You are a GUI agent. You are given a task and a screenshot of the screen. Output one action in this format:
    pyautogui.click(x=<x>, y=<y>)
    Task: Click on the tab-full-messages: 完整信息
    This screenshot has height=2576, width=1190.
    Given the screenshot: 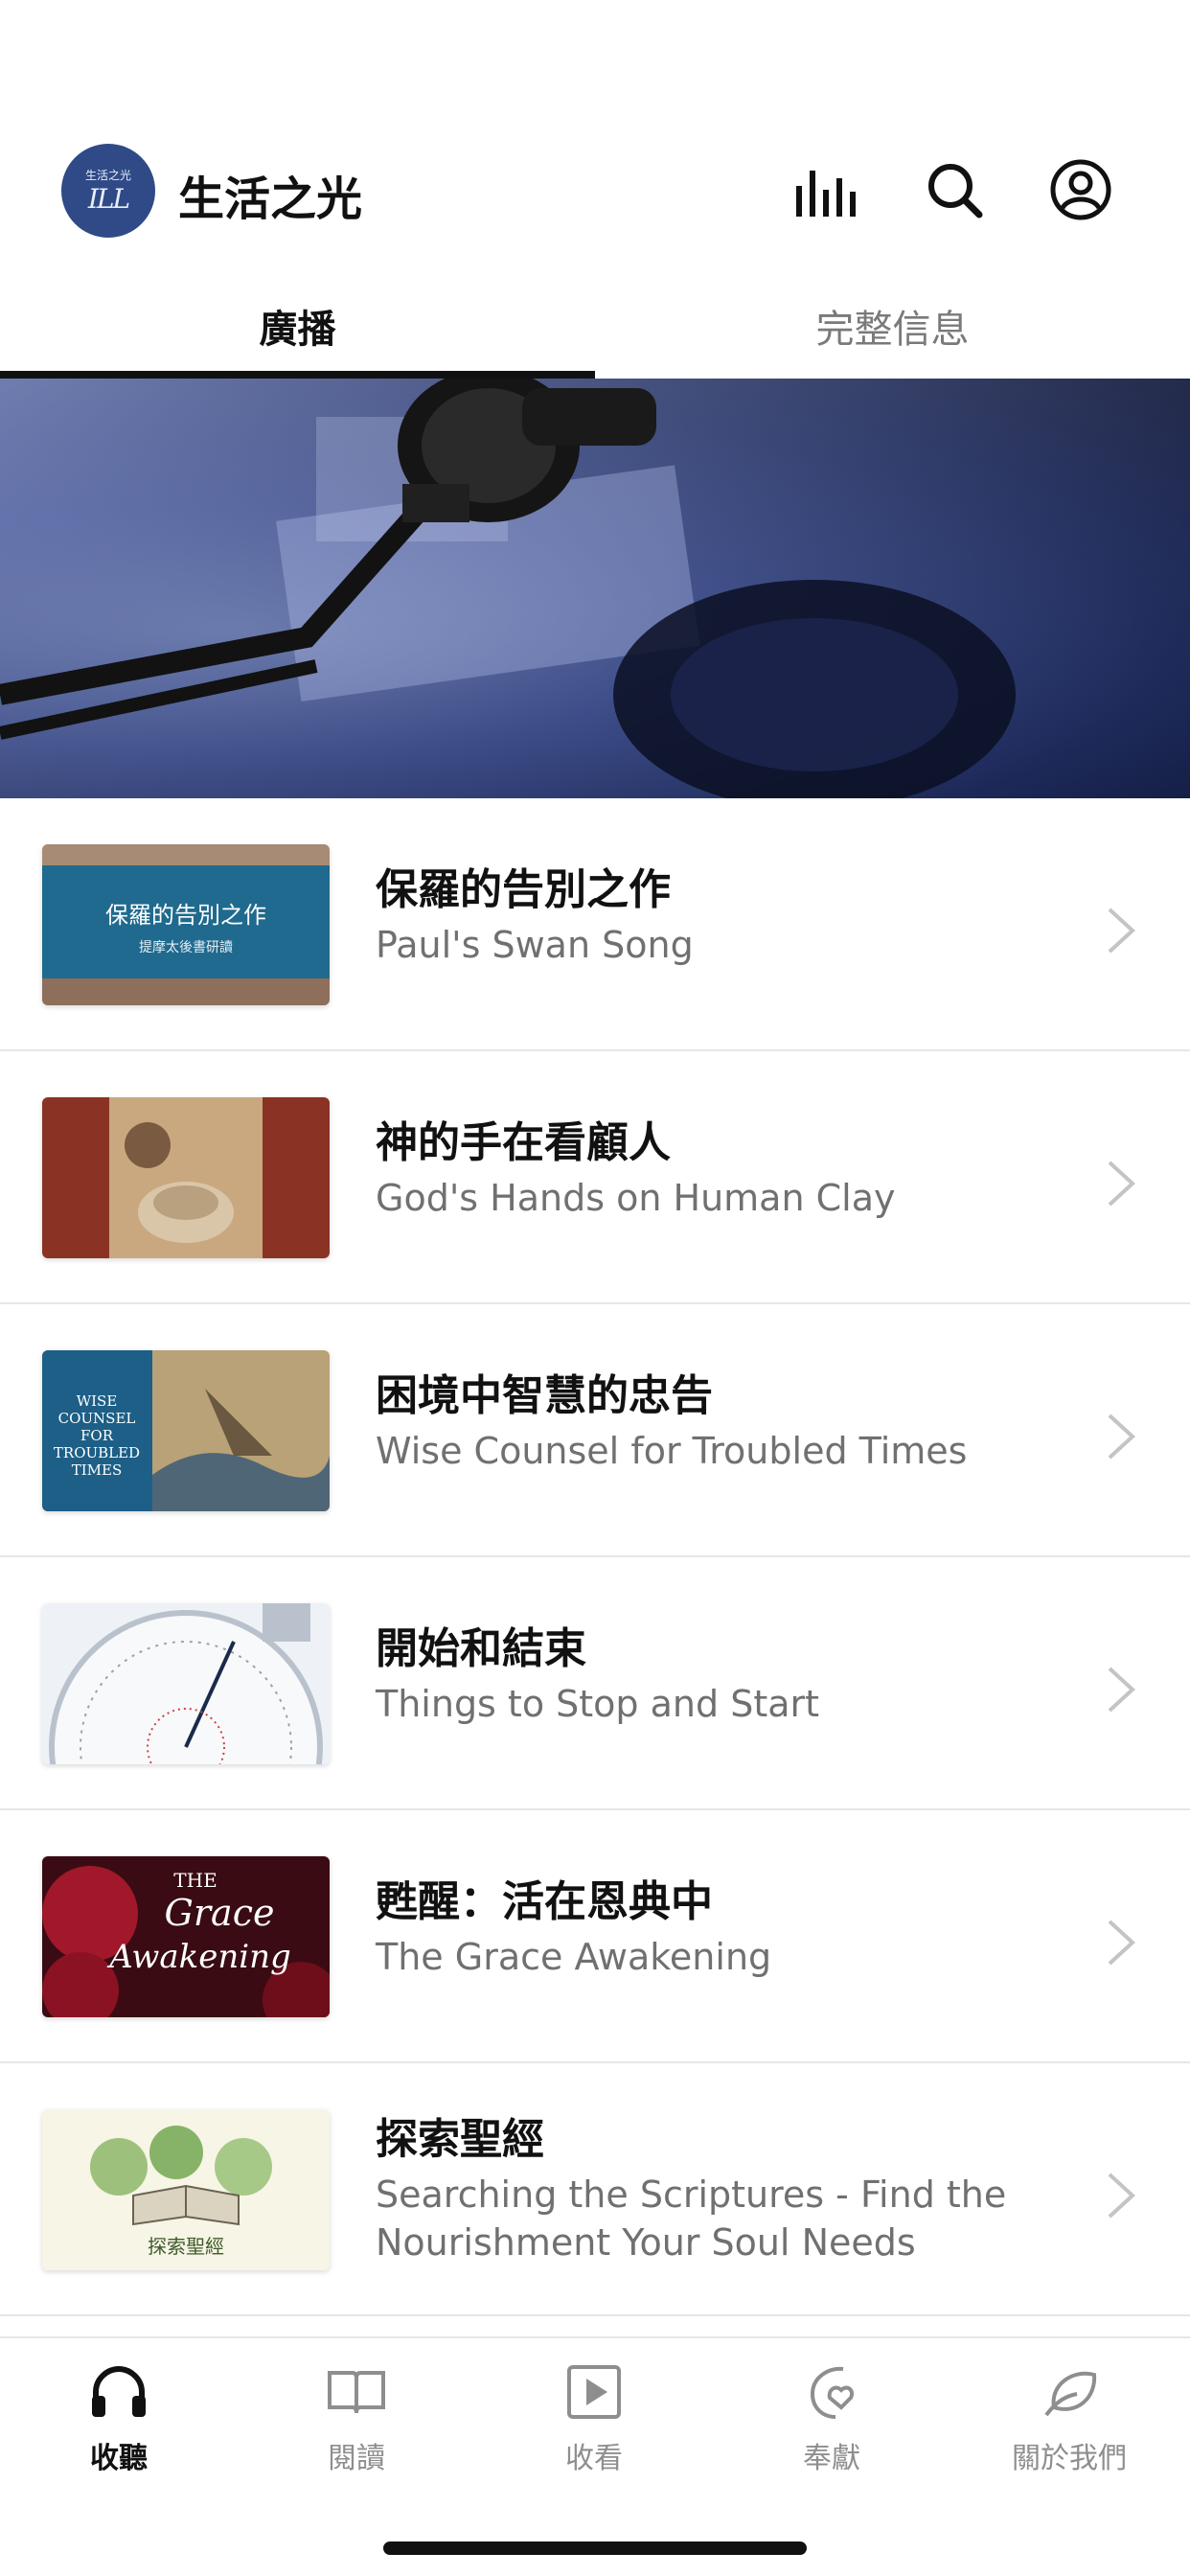 What is the action you would take?
    pyautogui.click(x=893, y=326)
    